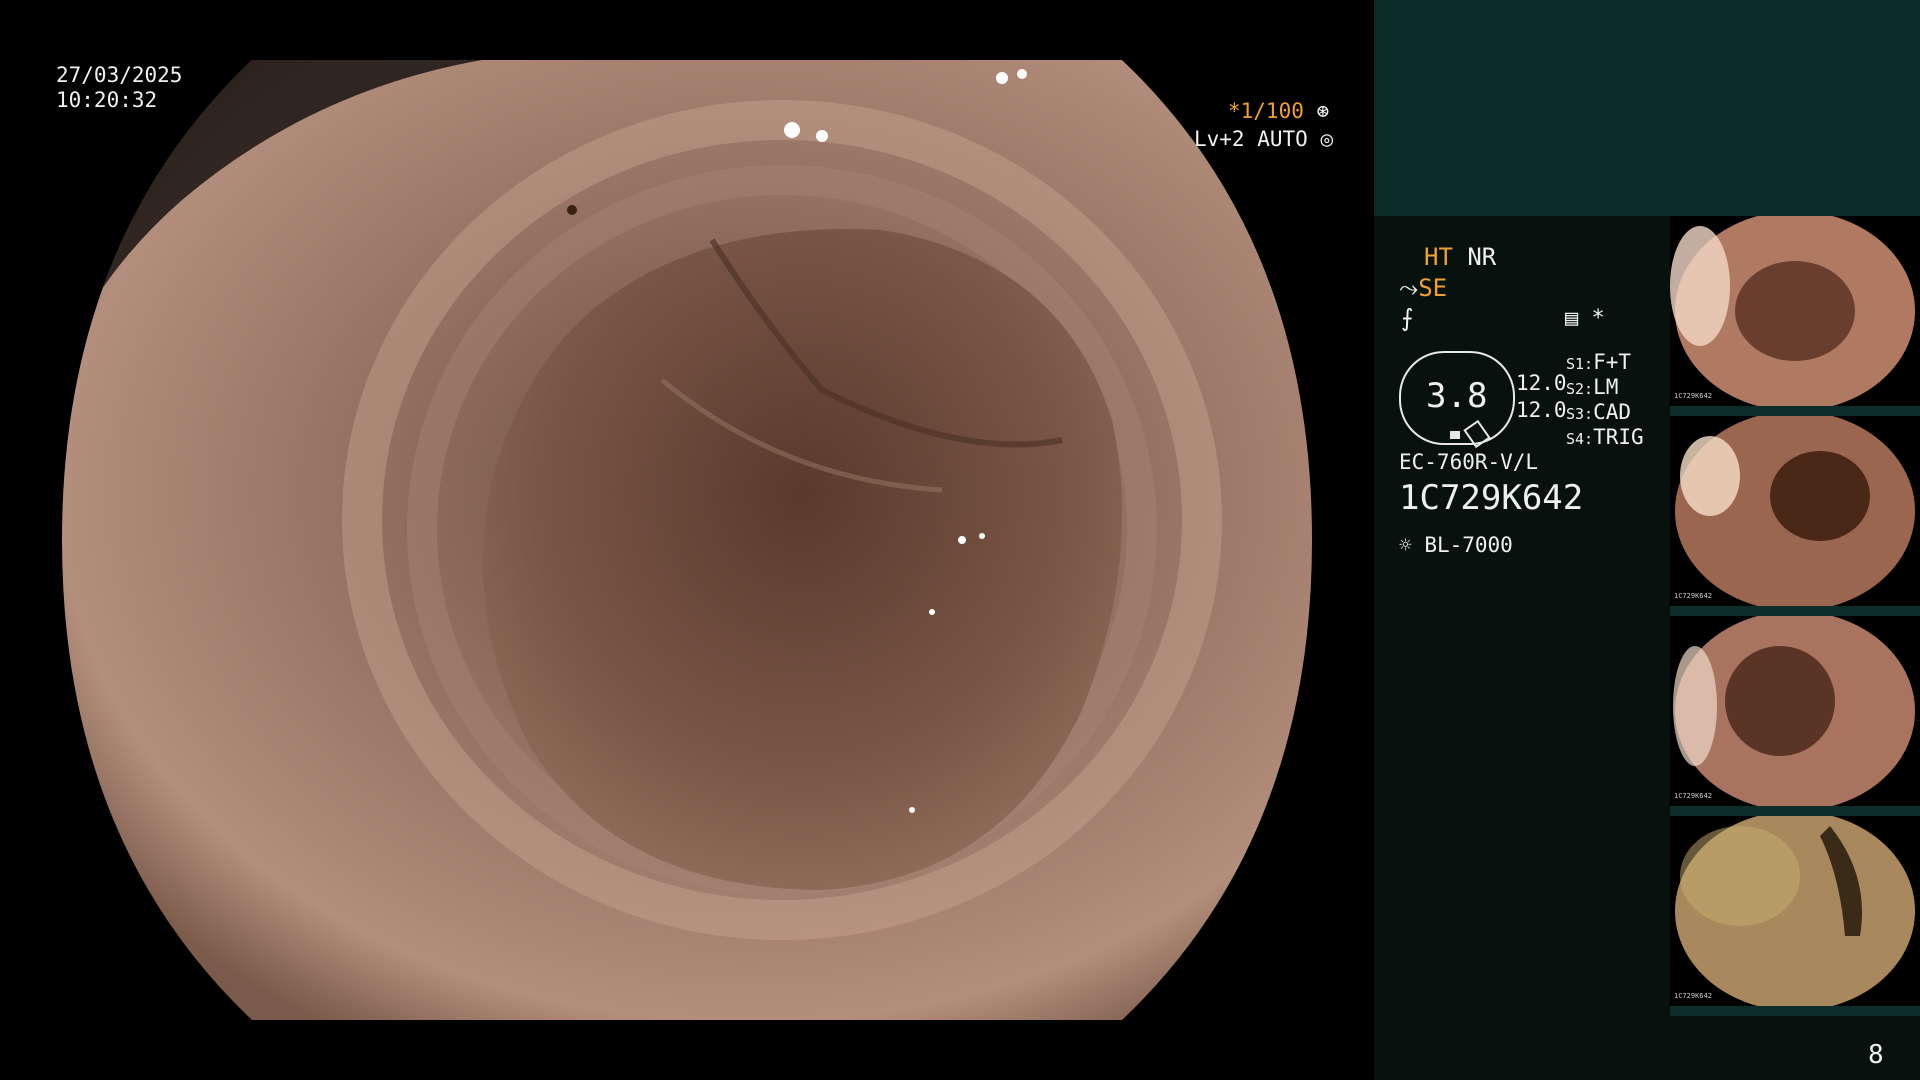 The height and width of the screenshot is (1080, 1920). I want to click on level-mode-value: Lv+2 AUTO, so click(1251, 139).